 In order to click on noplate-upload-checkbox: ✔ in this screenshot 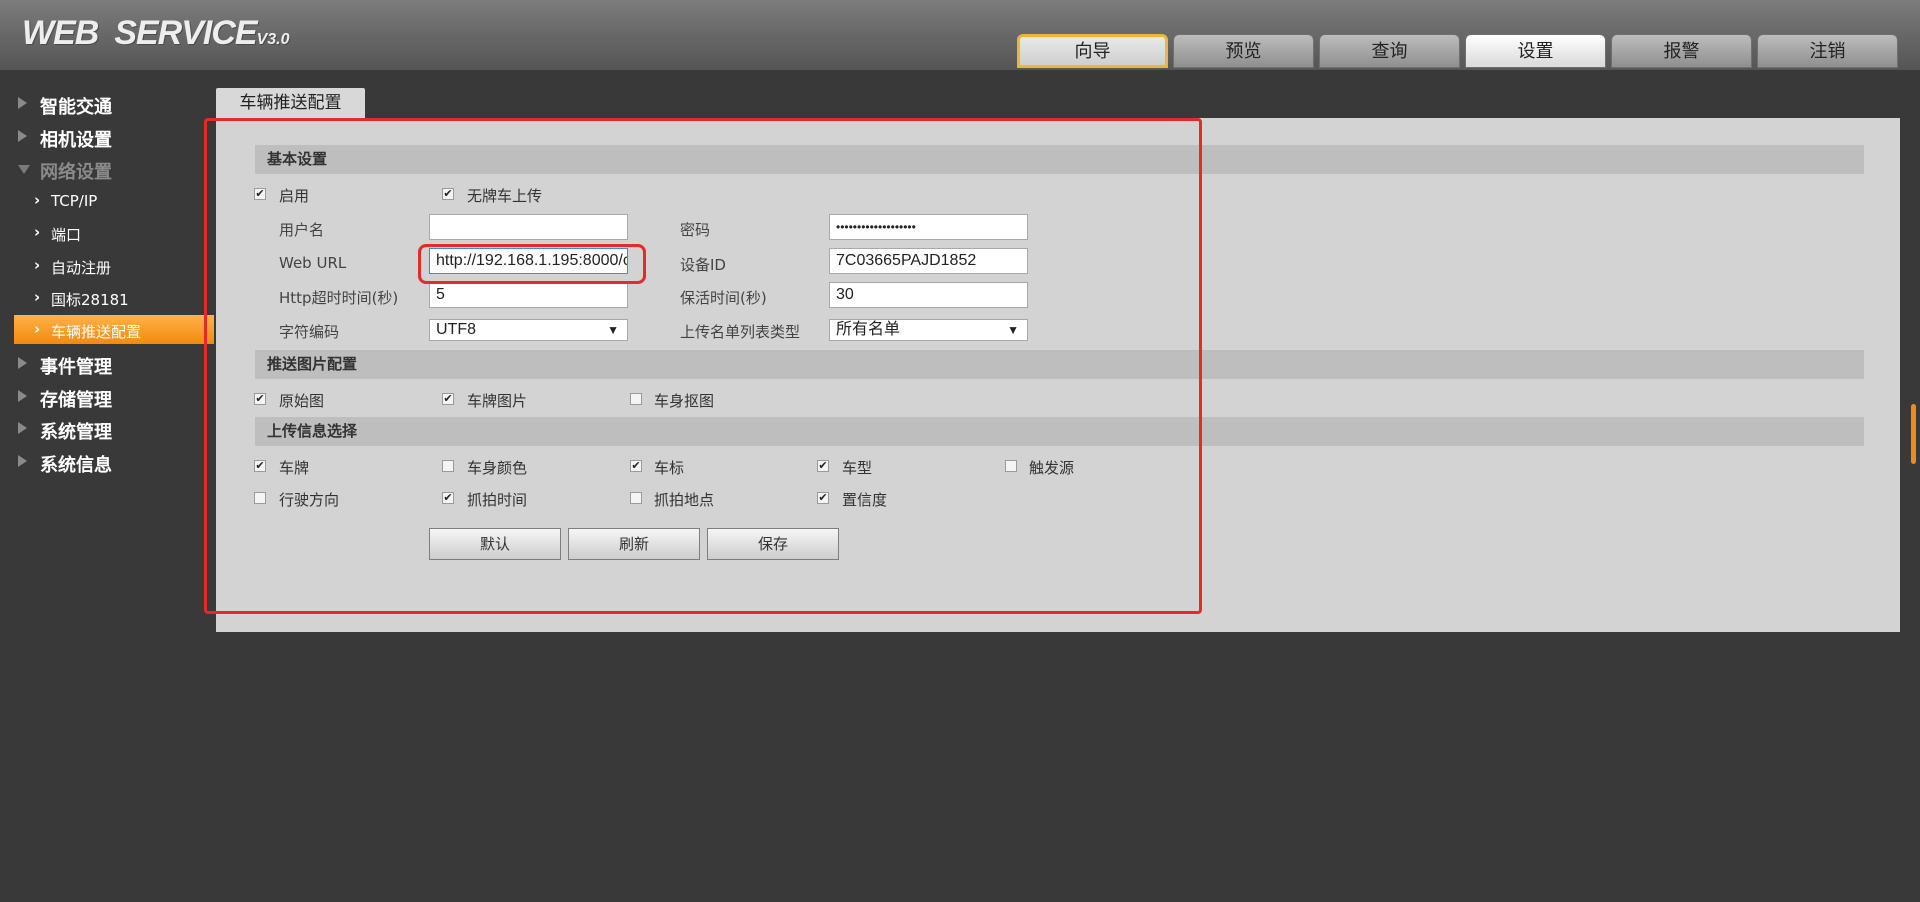, I will do `click(448, 194)`.